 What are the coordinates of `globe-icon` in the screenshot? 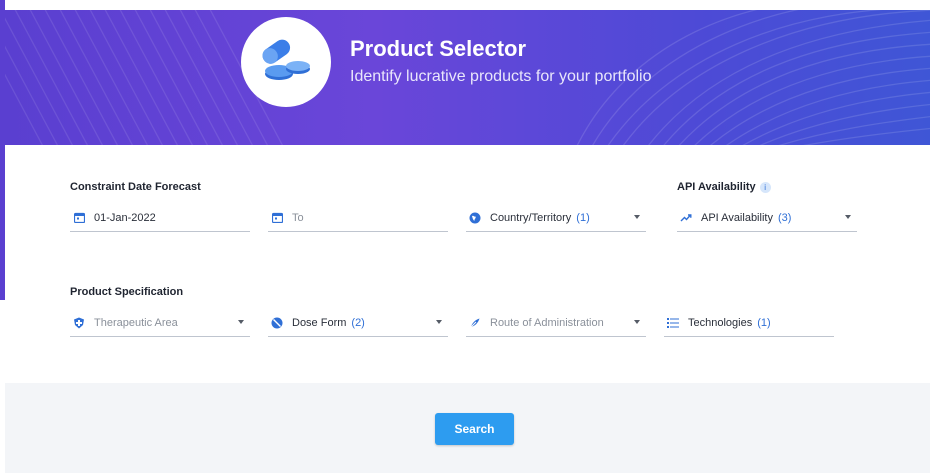 It's located at (475, 218).